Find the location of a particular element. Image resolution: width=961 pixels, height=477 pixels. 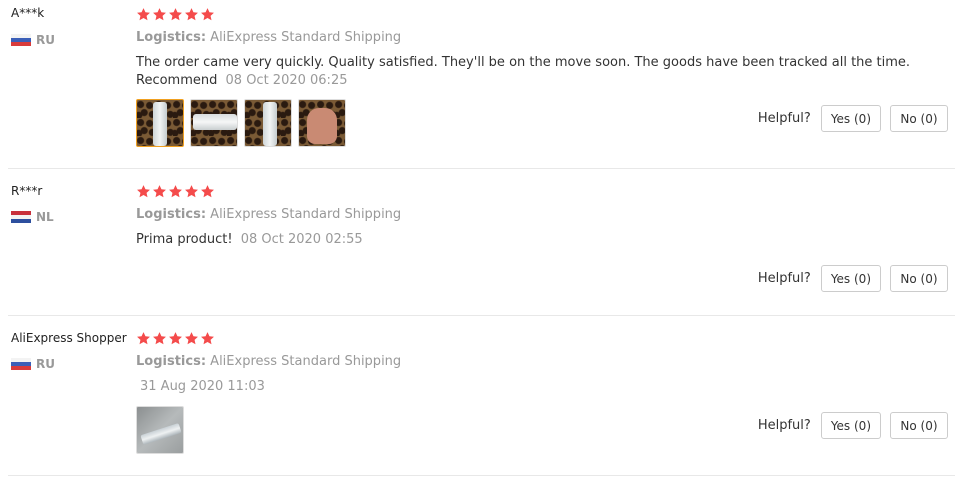

review-date: 31 Aug 2020 11:03 is located at coordinates (202, 386).